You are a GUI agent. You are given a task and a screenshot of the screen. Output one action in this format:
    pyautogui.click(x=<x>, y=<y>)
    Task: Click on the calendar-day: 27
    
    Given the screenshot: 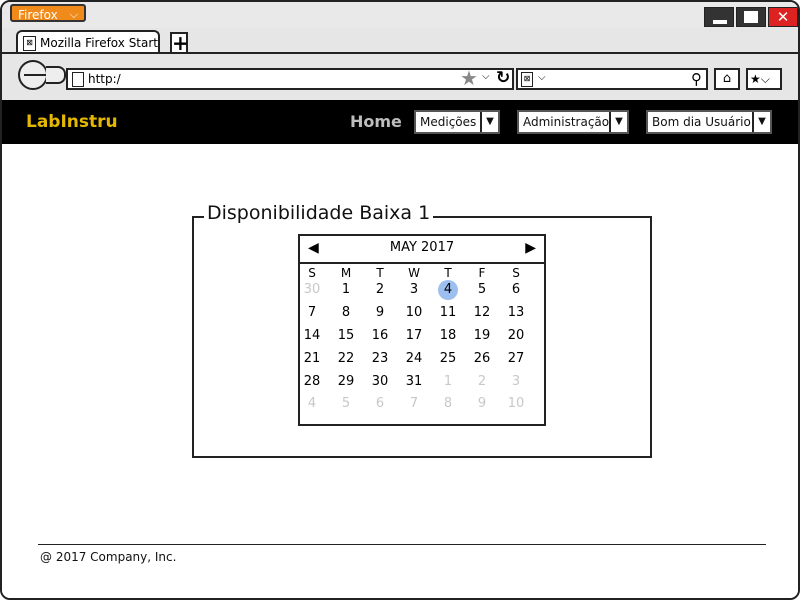 What is the action you would take?
    pyautogui.click(x=516, y=359)
    